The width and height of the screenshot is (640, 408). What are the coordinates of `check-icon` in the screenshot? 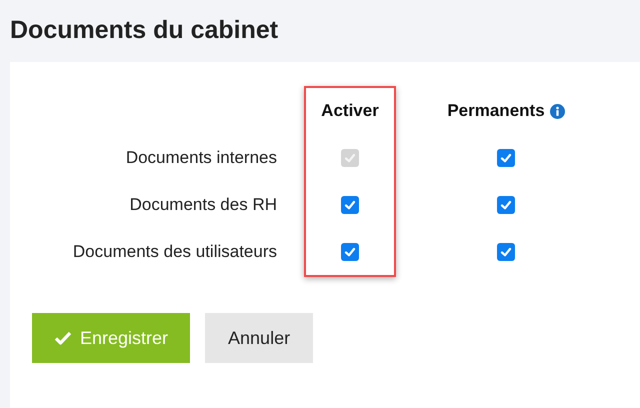 It's located at (63, 338).